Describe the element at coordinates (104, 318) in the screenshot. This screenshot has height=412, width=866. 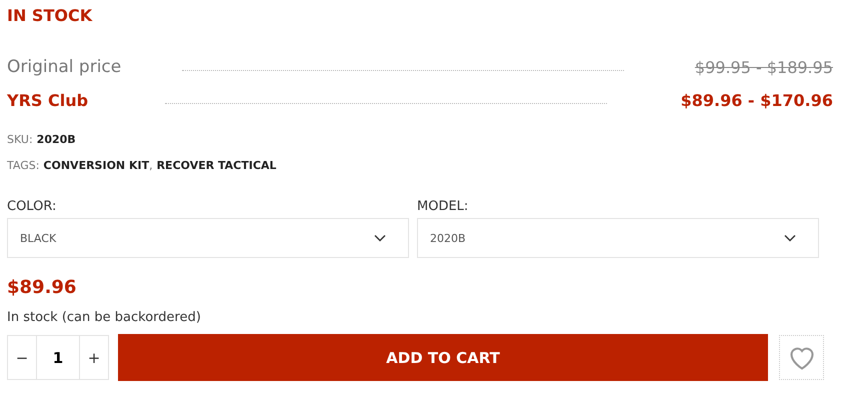
I see `availability-text: In stock (can be backordered)` at that location.